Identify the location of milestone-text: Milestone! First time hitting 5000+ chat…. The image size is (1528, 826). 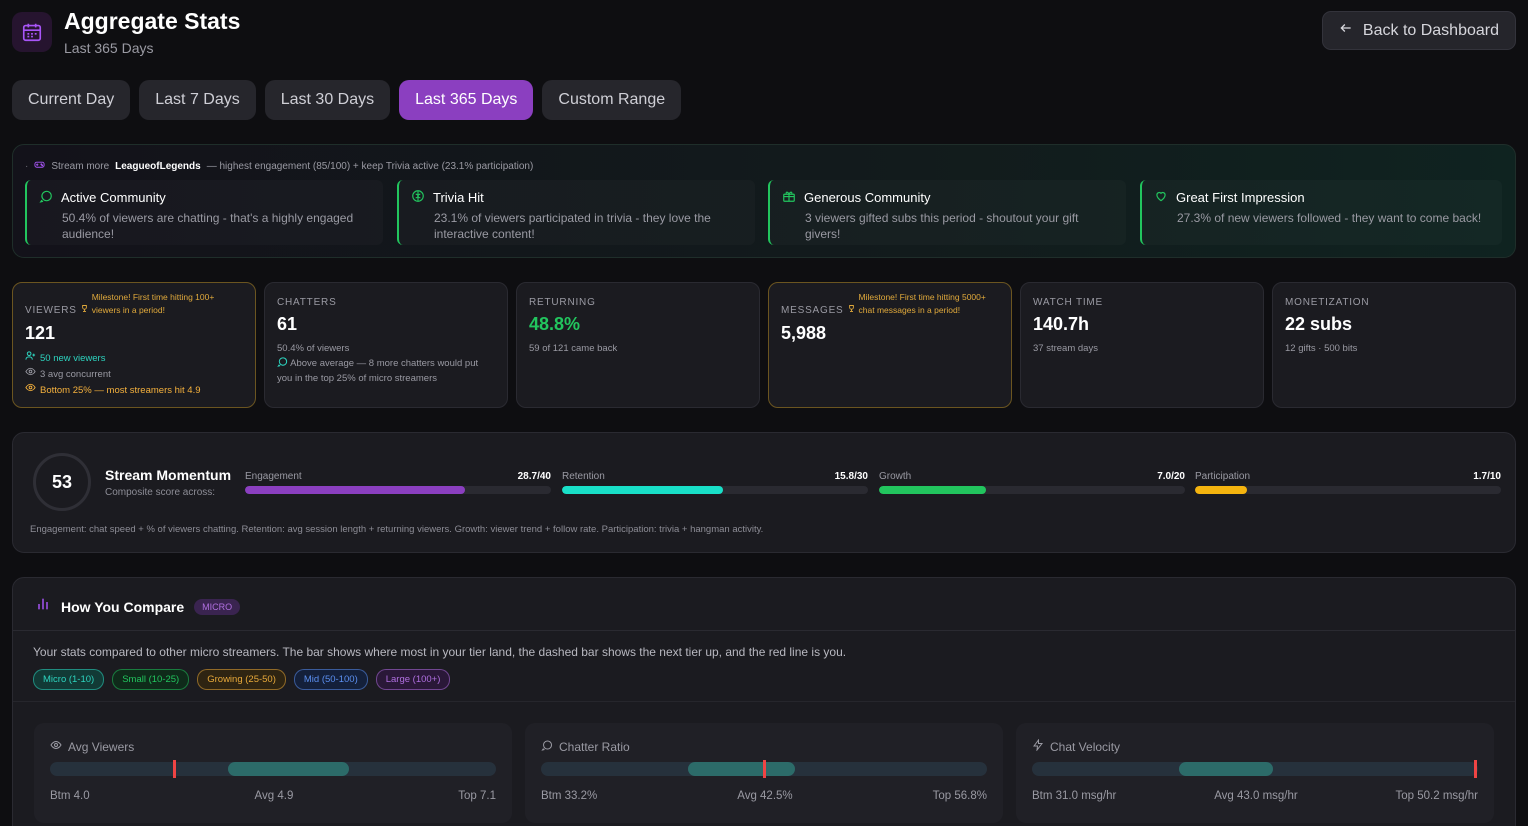
(922, 303).